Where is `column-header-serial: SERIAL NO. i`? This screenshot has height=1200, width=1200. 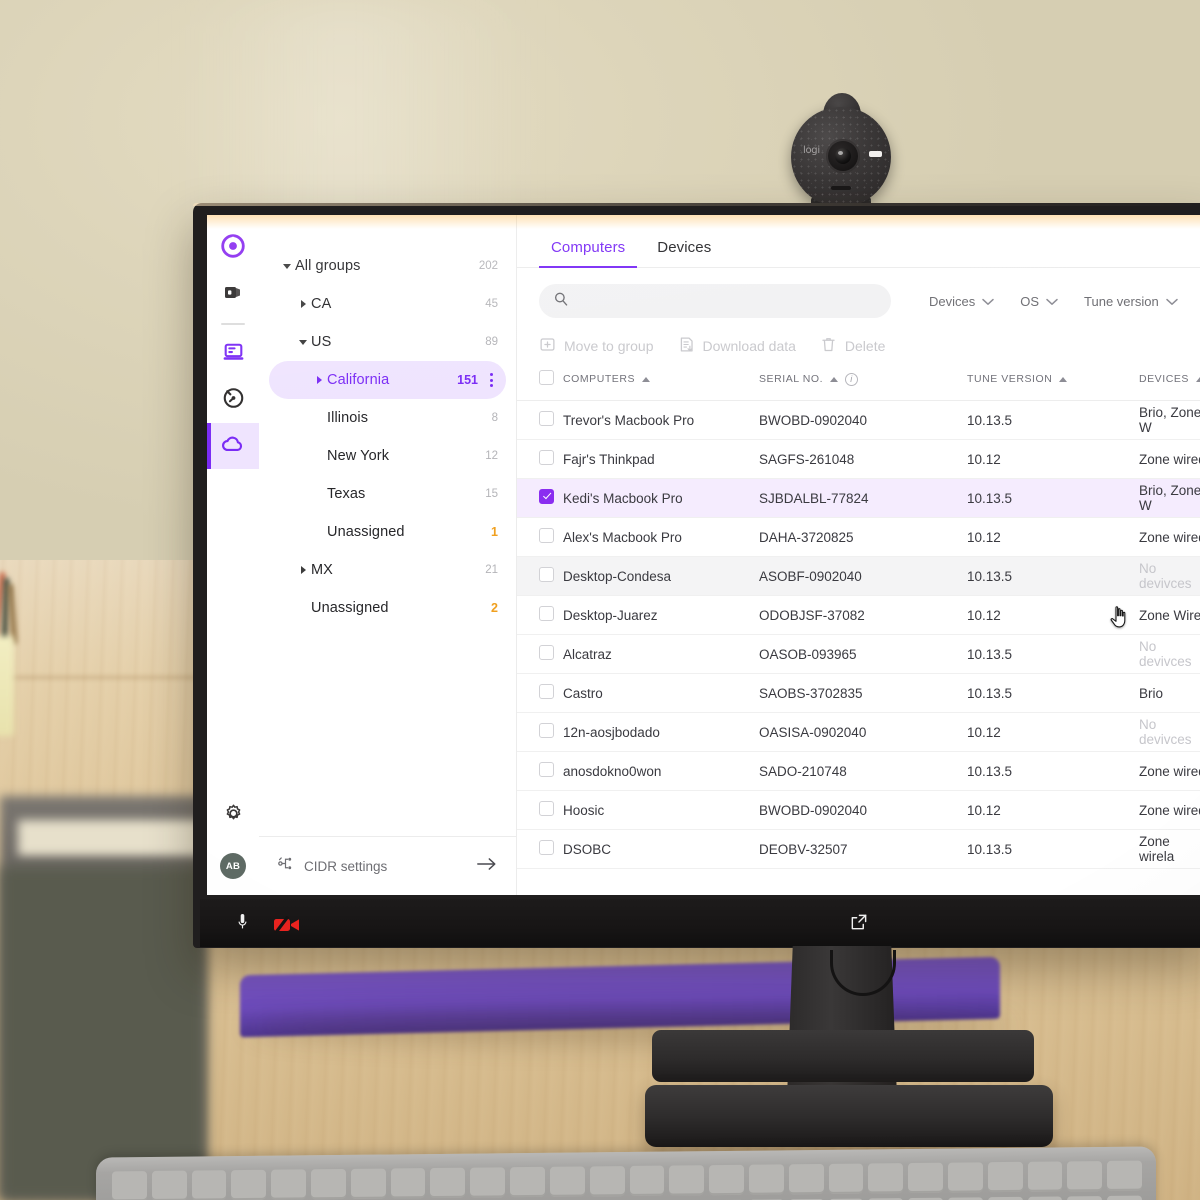
column-header-serial: SERIAL NO. i is located at coordinates (863, 385).